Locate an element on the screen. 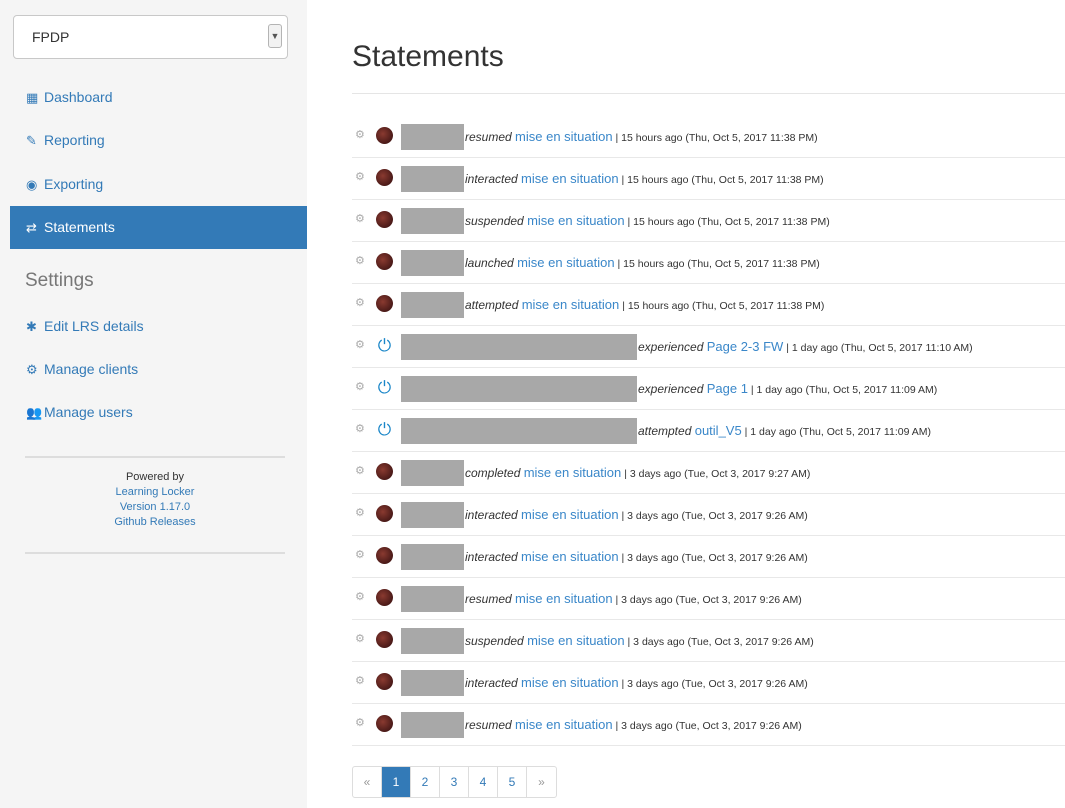 The width and height of the screenshot is (1065, 808). pagination-page-4: 4 is located at coordinates (483, 782).